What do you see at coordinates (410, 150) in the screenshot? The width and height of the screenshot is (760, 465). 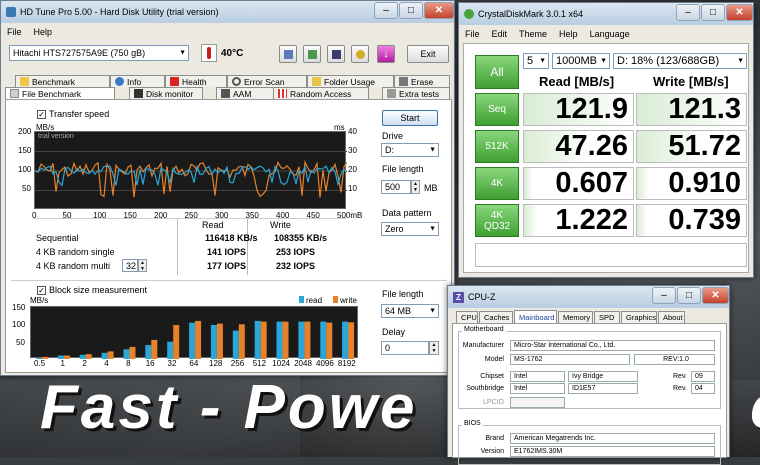 I see `drive-letter-select: D: ▼` at bounding box center [410, 150].